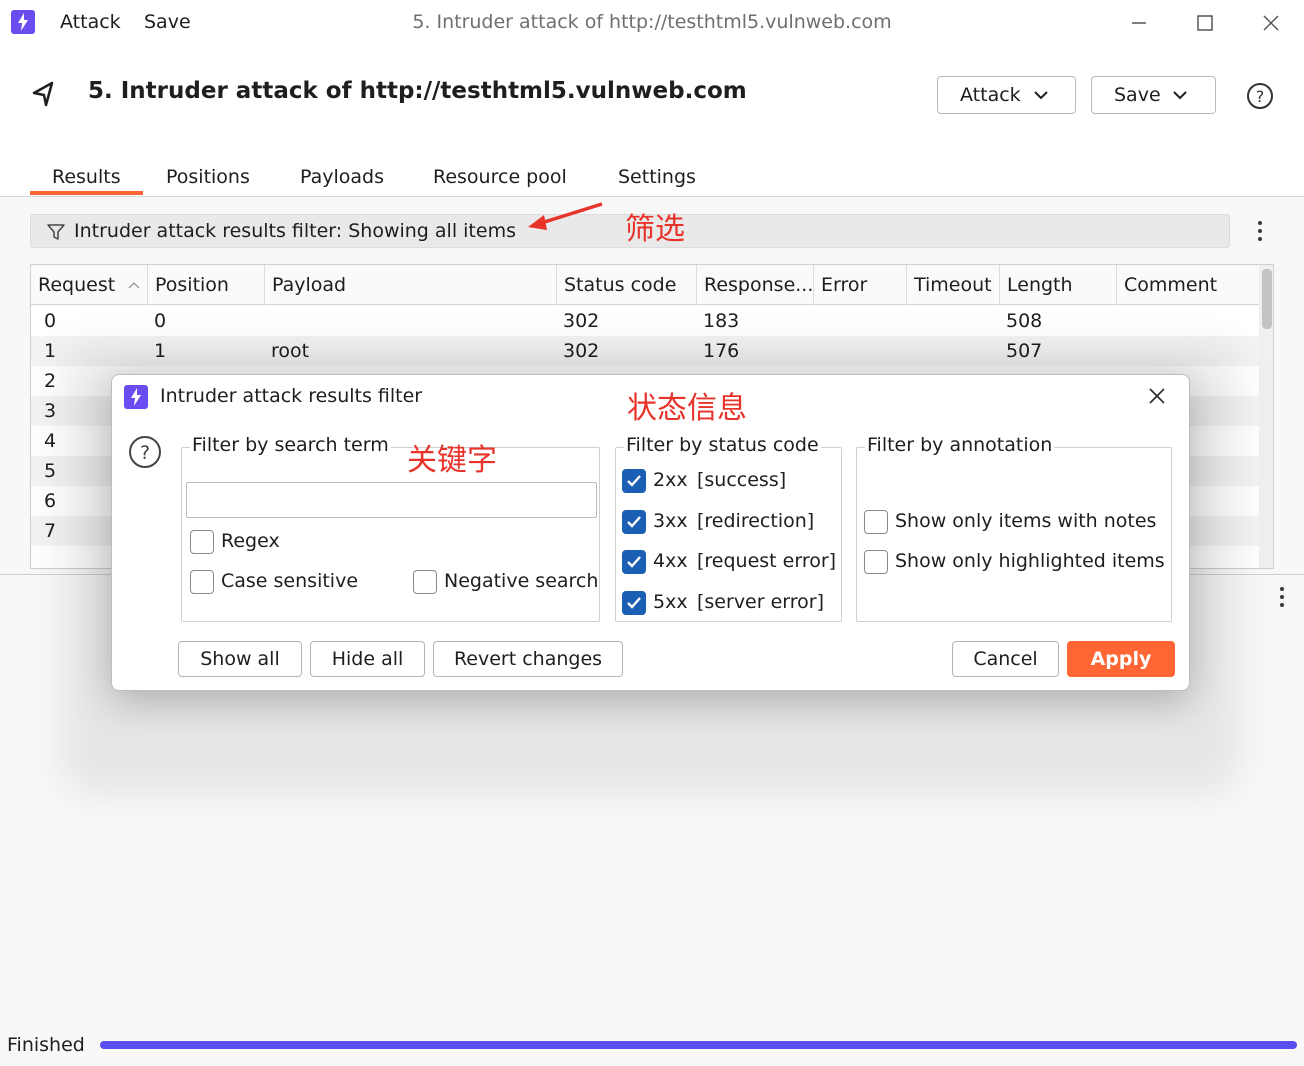 The width and height of the screenshot is (1304, 1066). I want to click on cancel-button: Cancel, so click(1005, 659).